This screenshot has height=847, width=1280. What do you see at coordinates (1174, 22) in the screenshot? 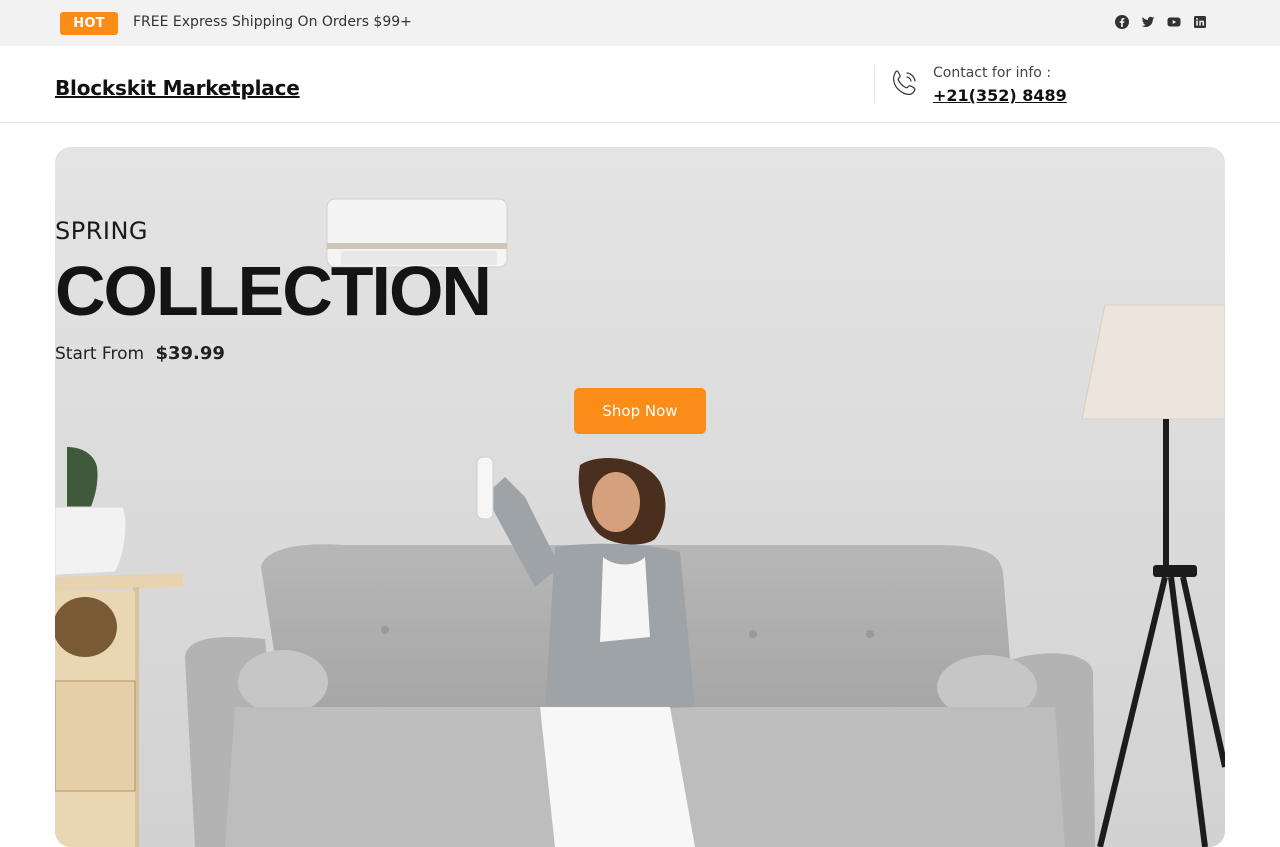
I see `youtube-icon` at bounding box center [1174, 22].